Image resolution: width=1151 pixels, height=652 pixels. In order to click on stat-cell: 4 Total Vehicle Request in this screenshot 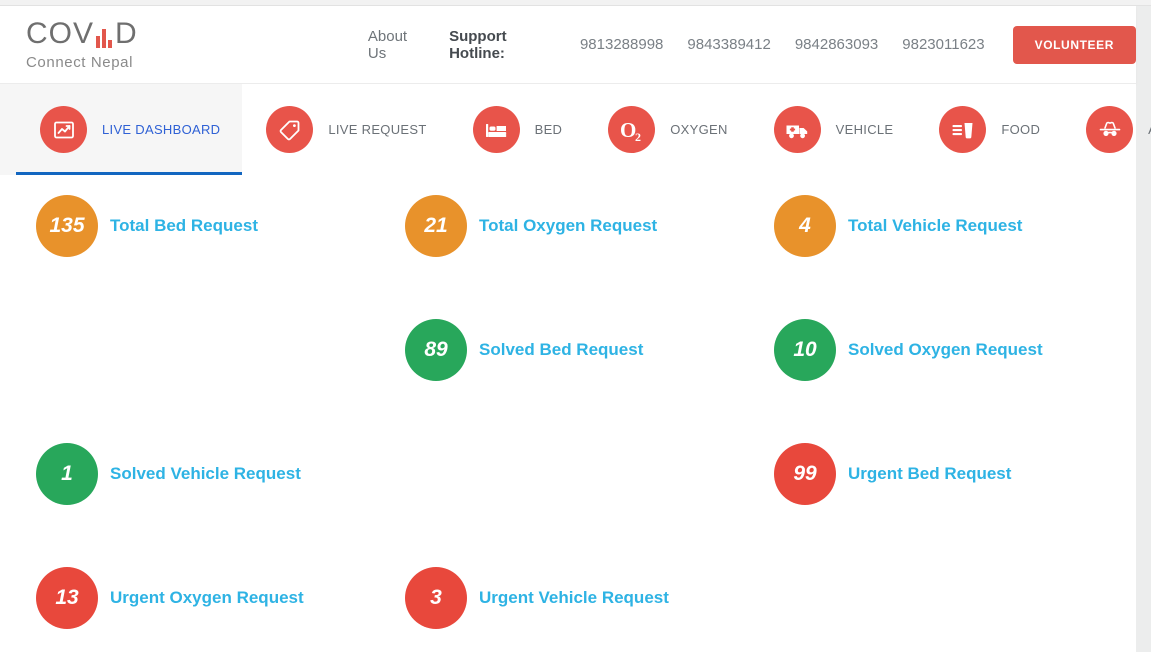, I will do `click(922, 237)`.